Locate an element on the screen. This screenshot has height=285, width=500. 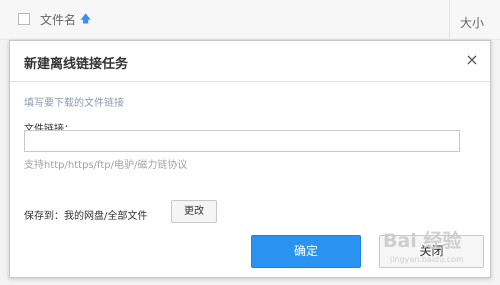
dialog-title: 新建离线链接任务 is located at coordinates (76, 64).